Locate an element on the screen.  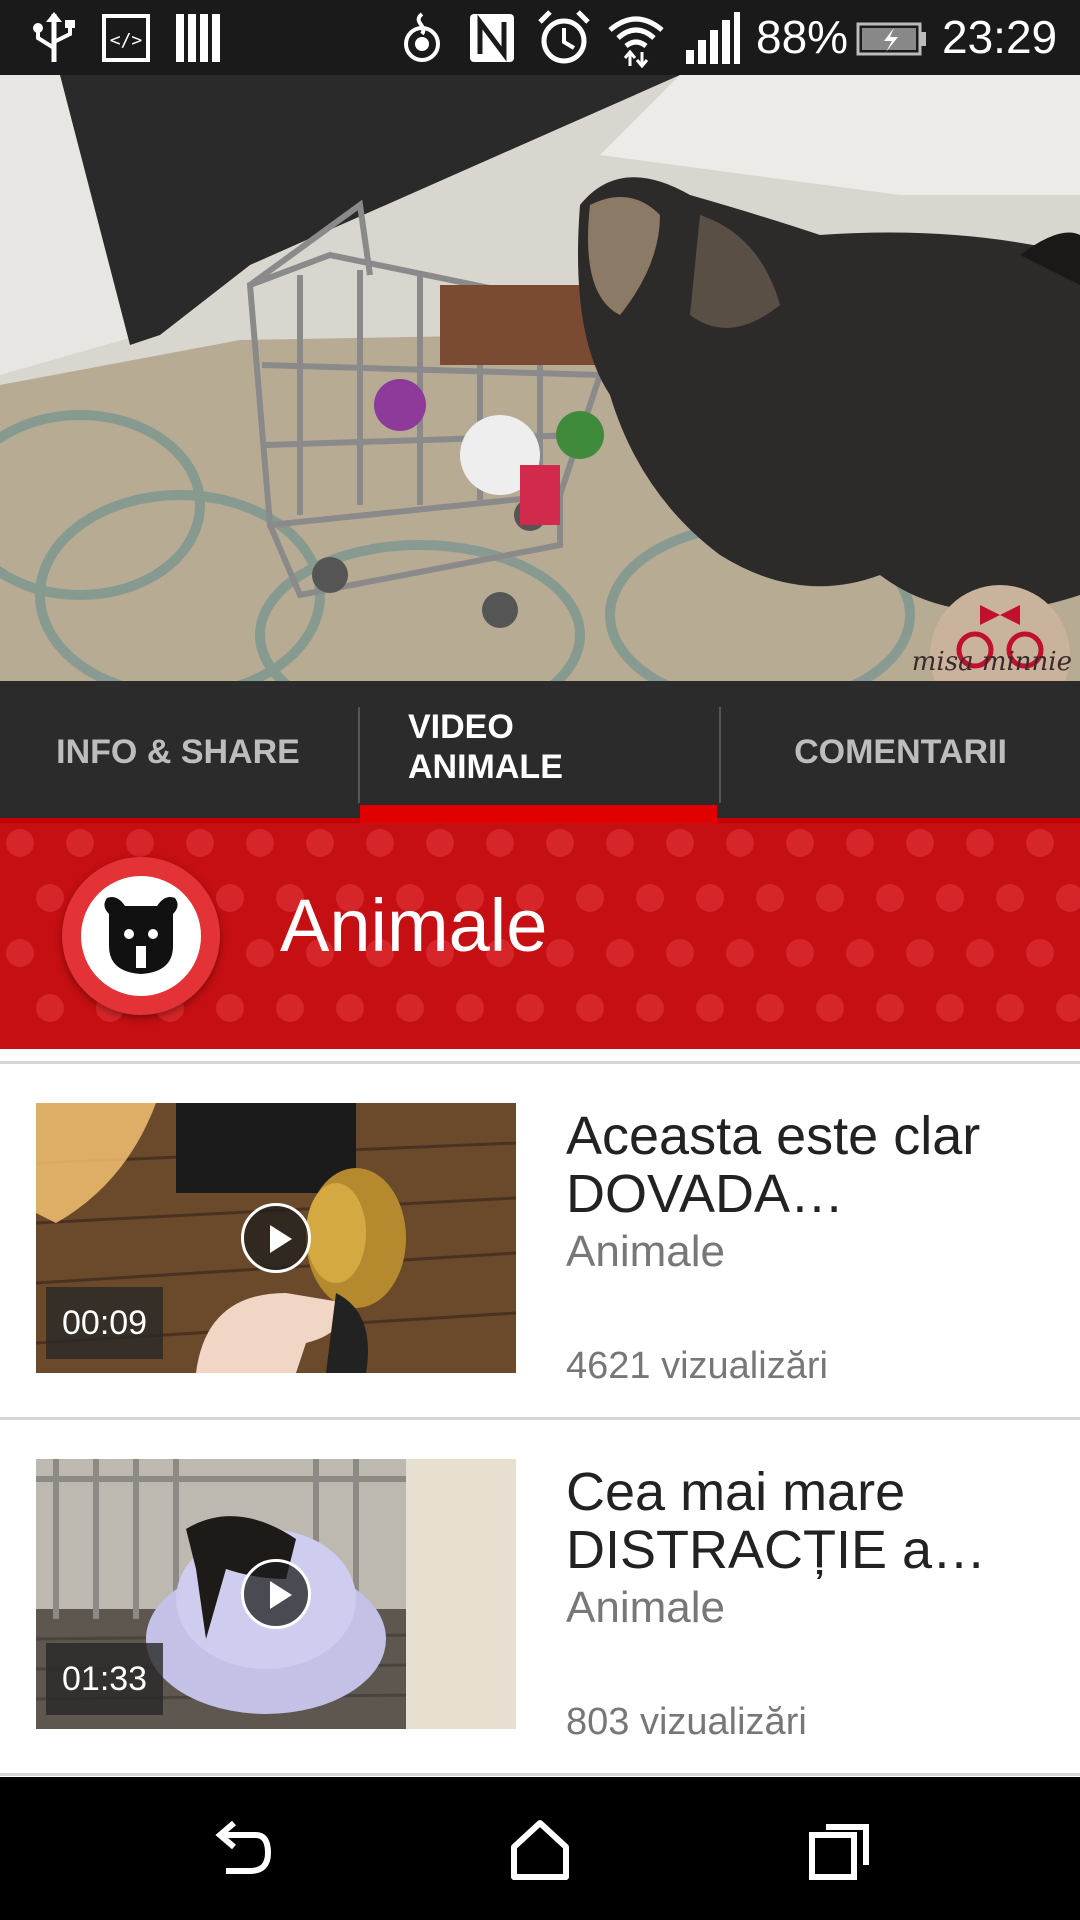
hotspot-icon is located at coordinates (422, 37).